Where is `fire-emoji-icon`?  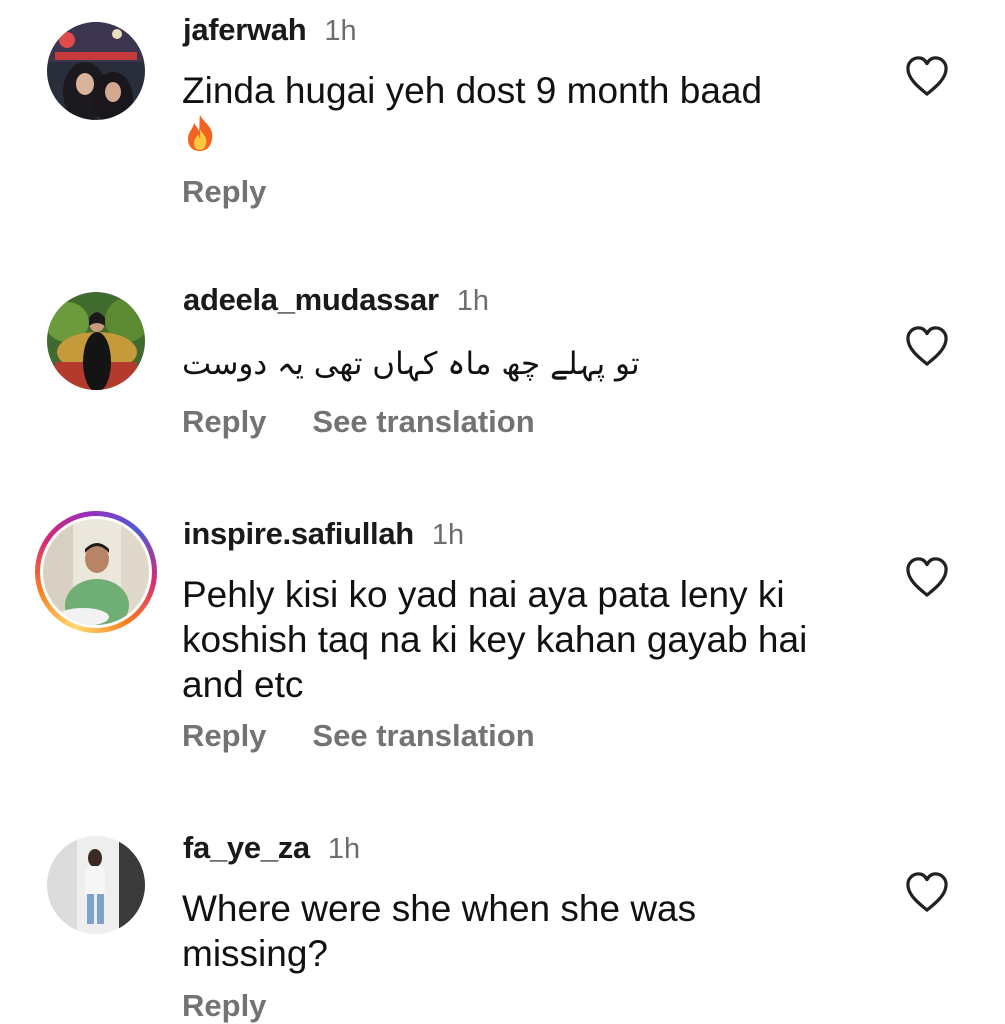
fire-emoji-icon is located at coordinates (200, 133).